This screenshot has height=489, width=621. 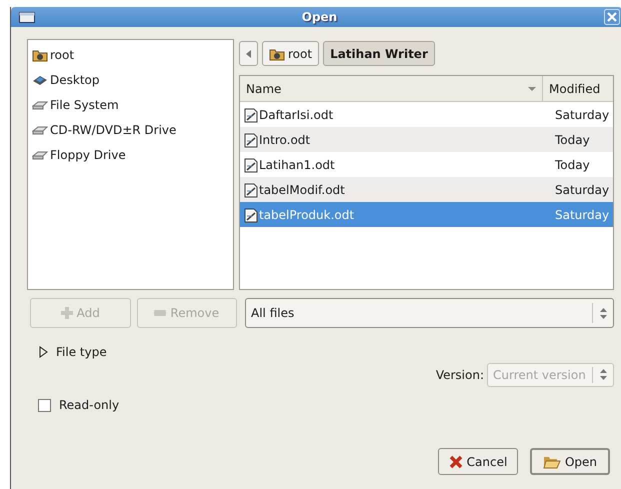 What do you see at coordinates (296, 115) in the screenshot?
I see `file-name: DaftarIsi.odt` at bounding box center [296, 115].